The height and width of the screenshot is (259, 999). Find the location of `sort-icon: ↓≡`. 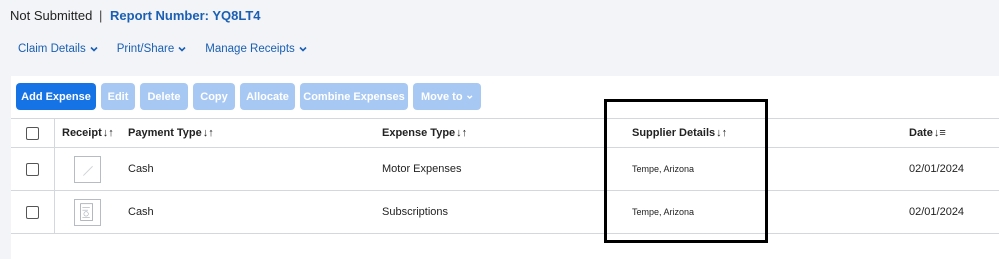

sort-icon: ↓≡ is located at coordinates (939, 133).